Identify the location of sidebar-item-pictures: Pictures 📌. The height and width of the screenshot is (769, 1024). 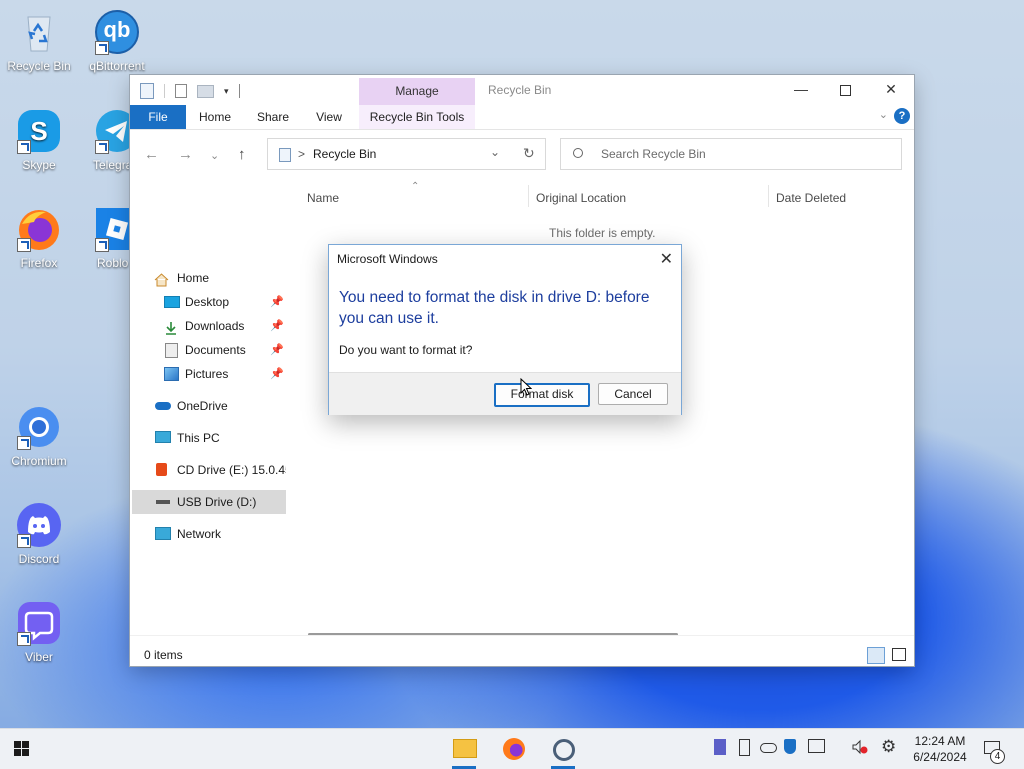
(227, 374).